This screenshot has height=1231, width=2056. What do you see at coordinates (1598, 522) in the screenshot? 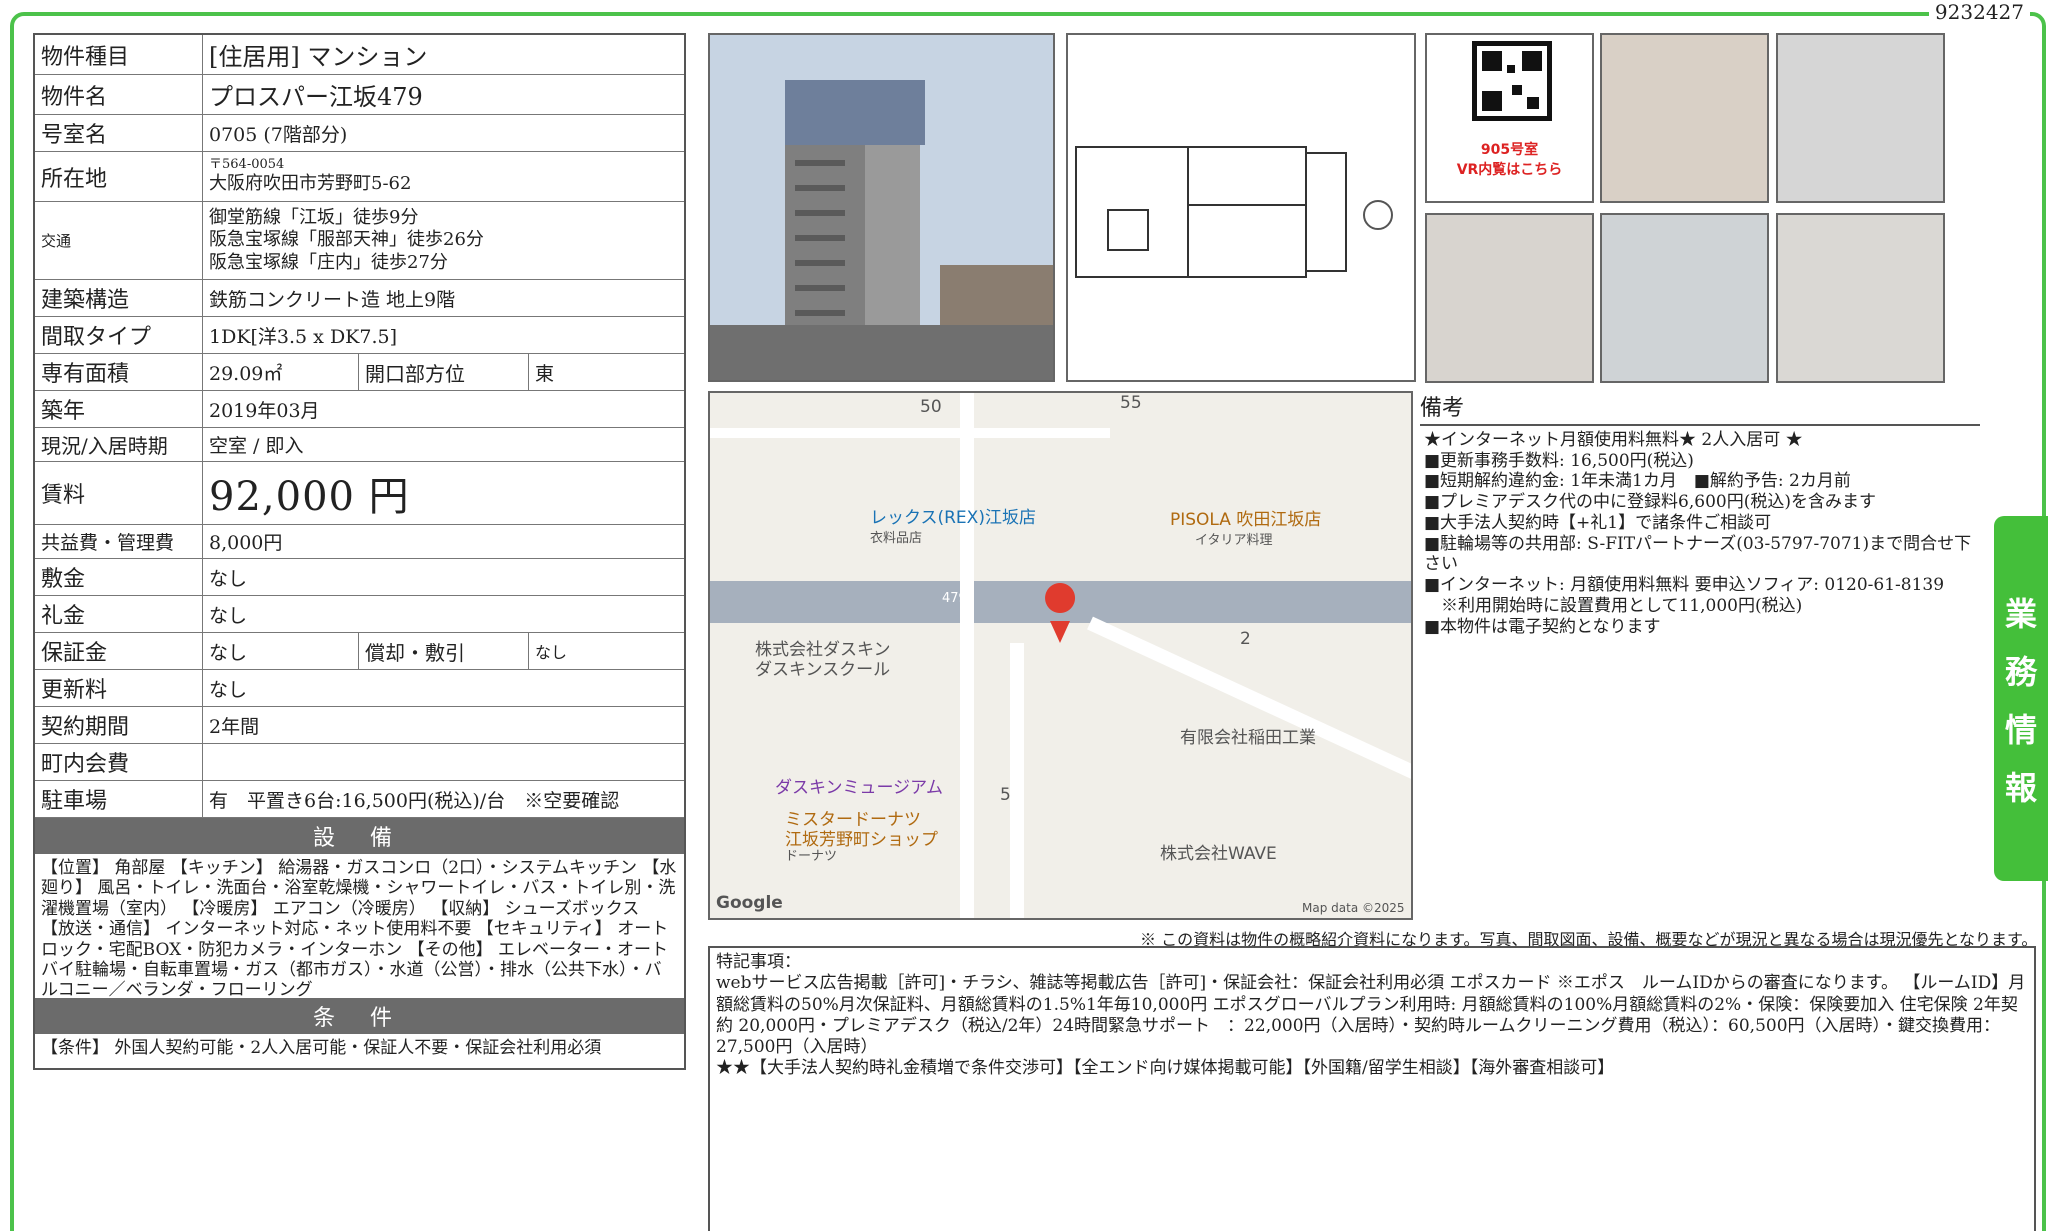
I see `note-line: ■大手法人契約時【+礼1】で諸条件ご相談可` at bounding box center [1598, 522].